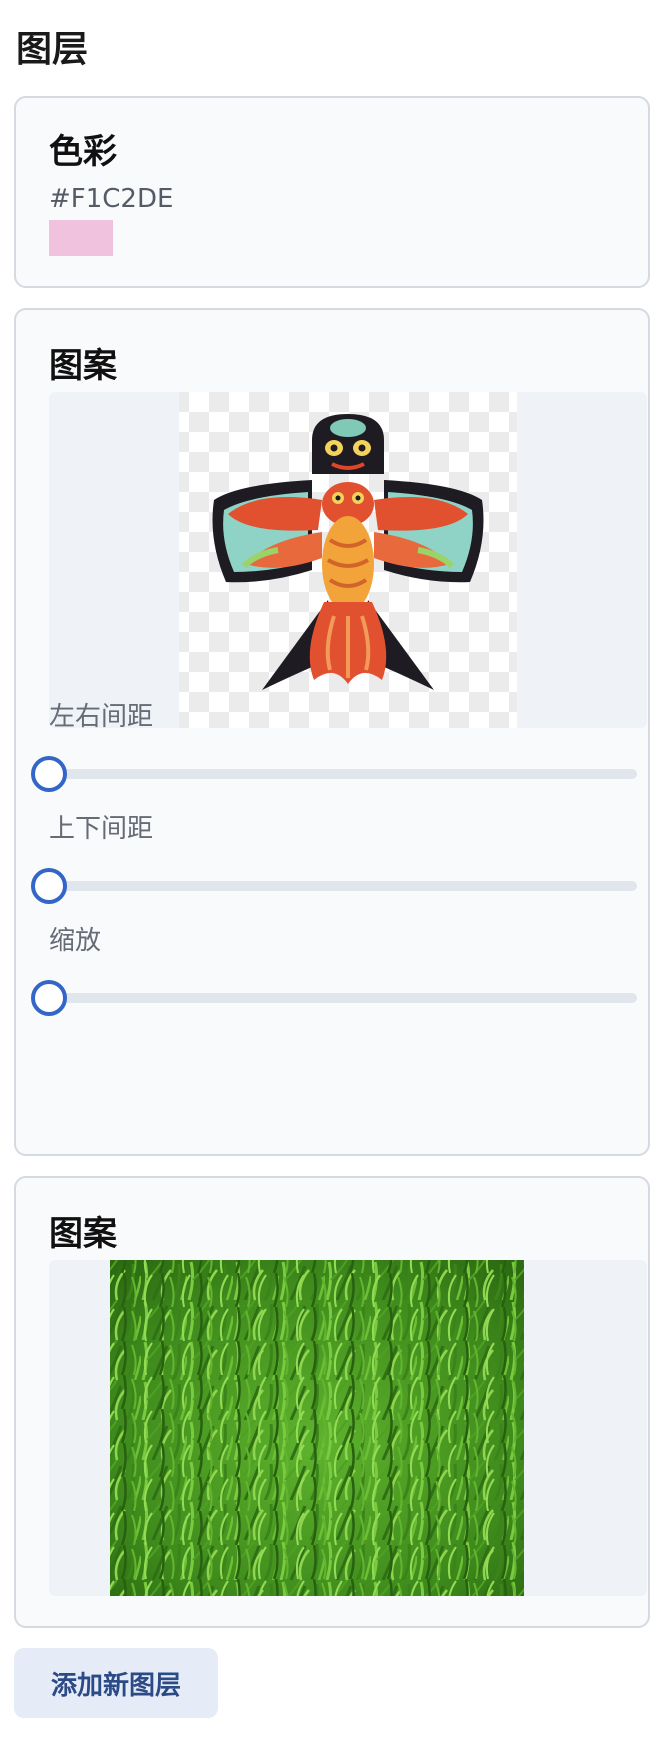  What do you see at coordinates (332, 192) in the screenshot?
I see `color-layer-card: 色彩 #F1C2DE` at bounding box center [332, 192].